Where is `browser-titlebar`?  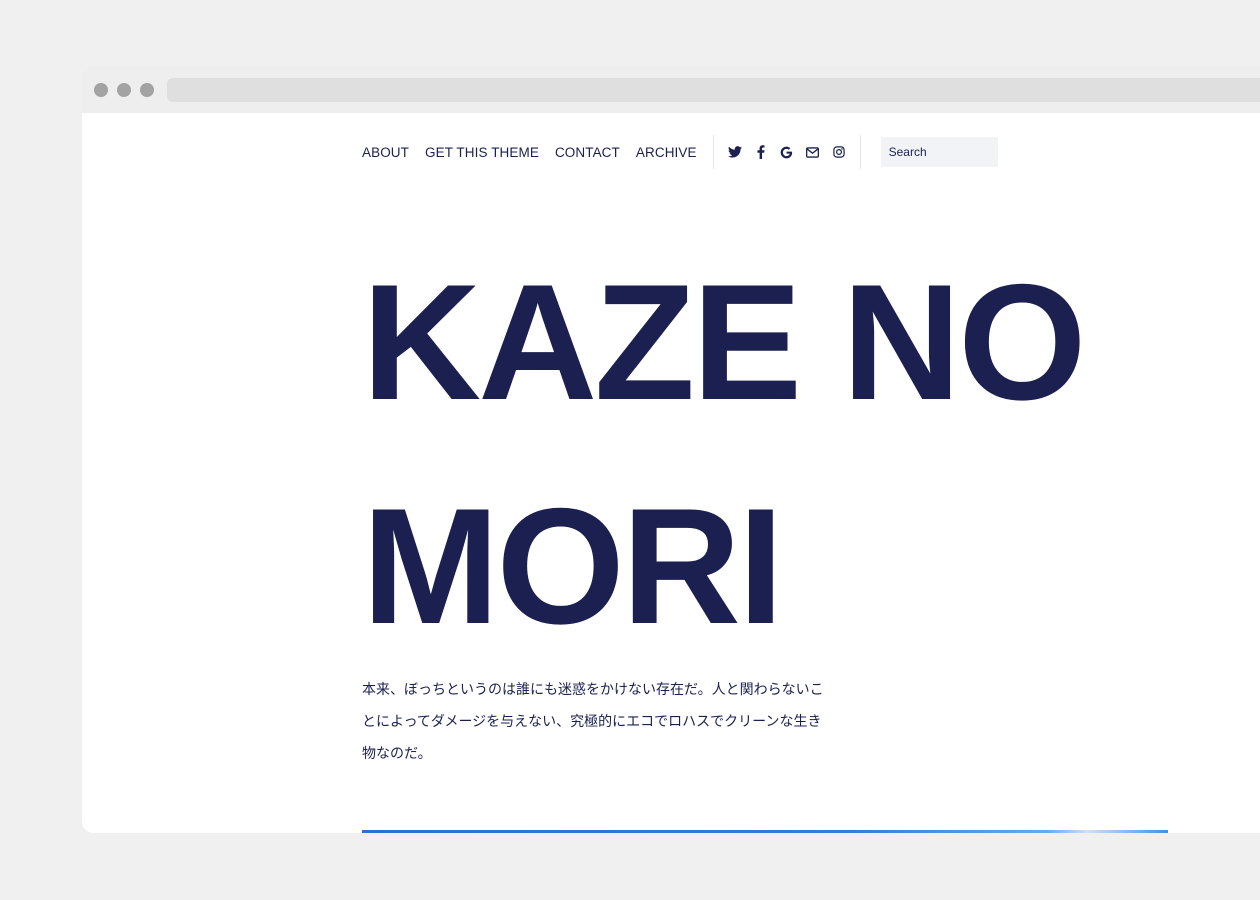
browser-titlebar is located at coordinates (671, 89).